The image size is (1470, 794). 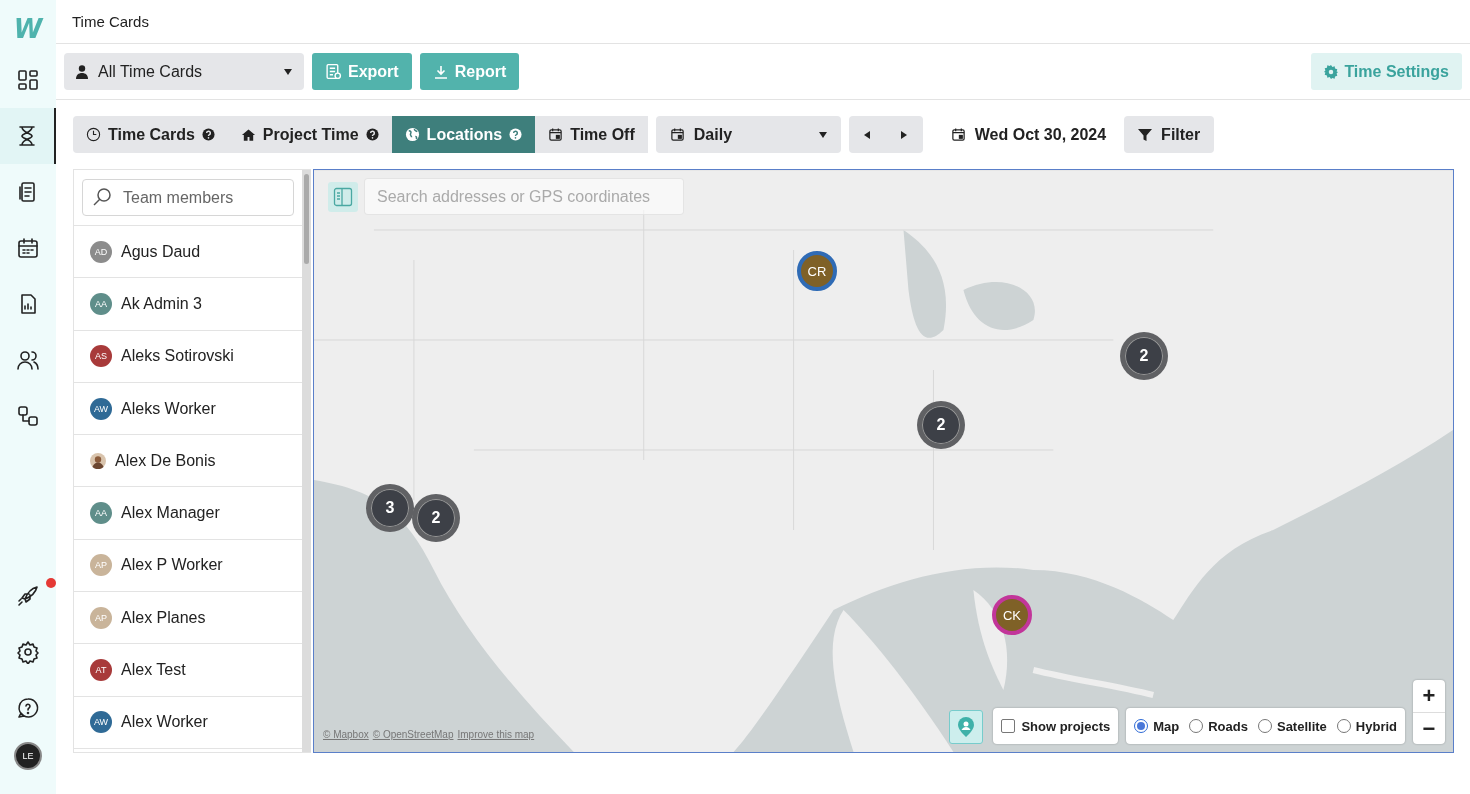 I want to click on filter-icon, so click(x=1145, y=134).